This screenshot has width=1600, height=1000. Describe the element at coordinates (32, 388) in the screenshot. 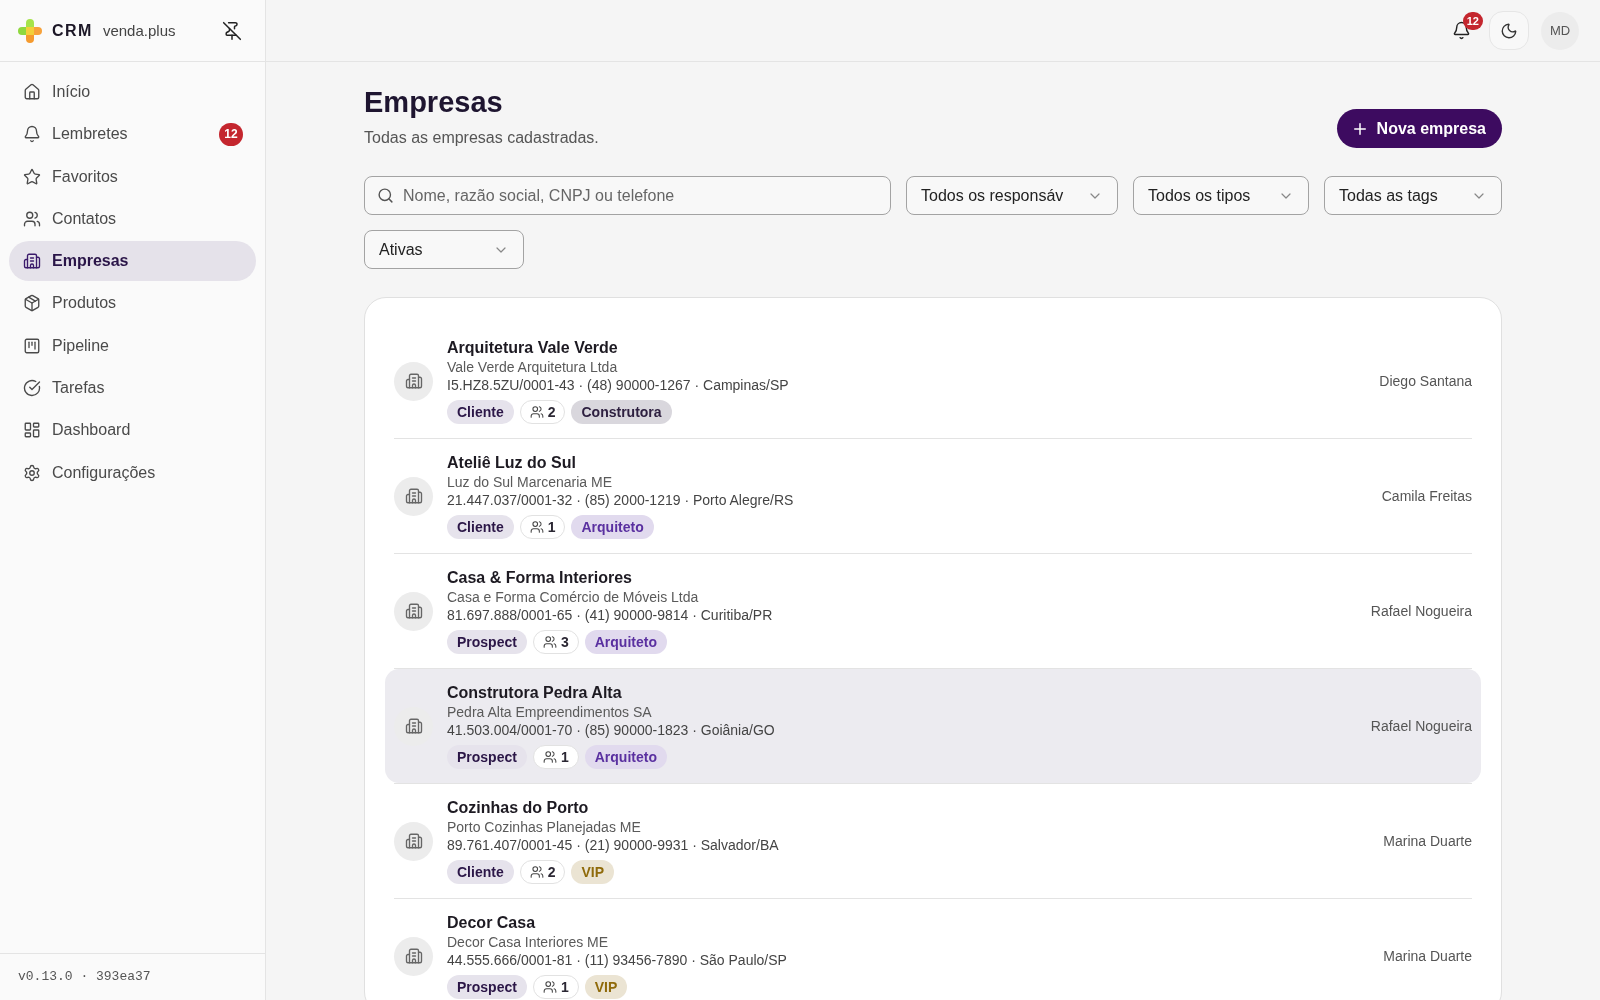

I see `check-circle-icon` at that location.